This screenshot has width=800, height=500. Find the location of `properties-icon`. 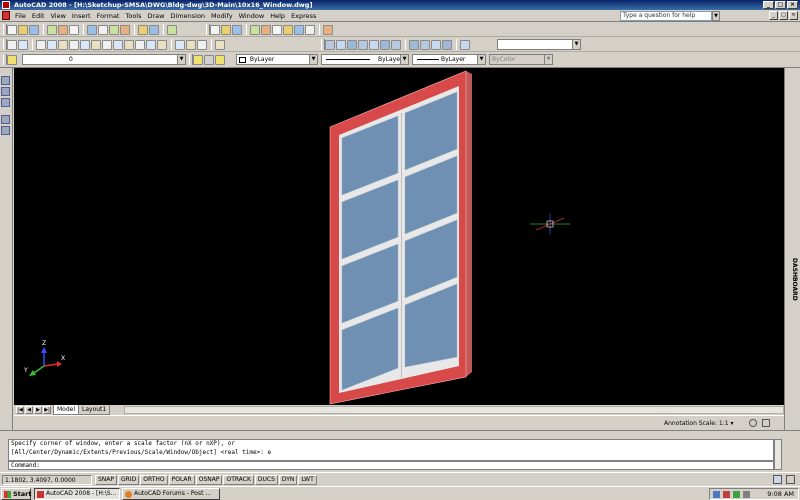

properties-icon is located at coordinates (255, 29).